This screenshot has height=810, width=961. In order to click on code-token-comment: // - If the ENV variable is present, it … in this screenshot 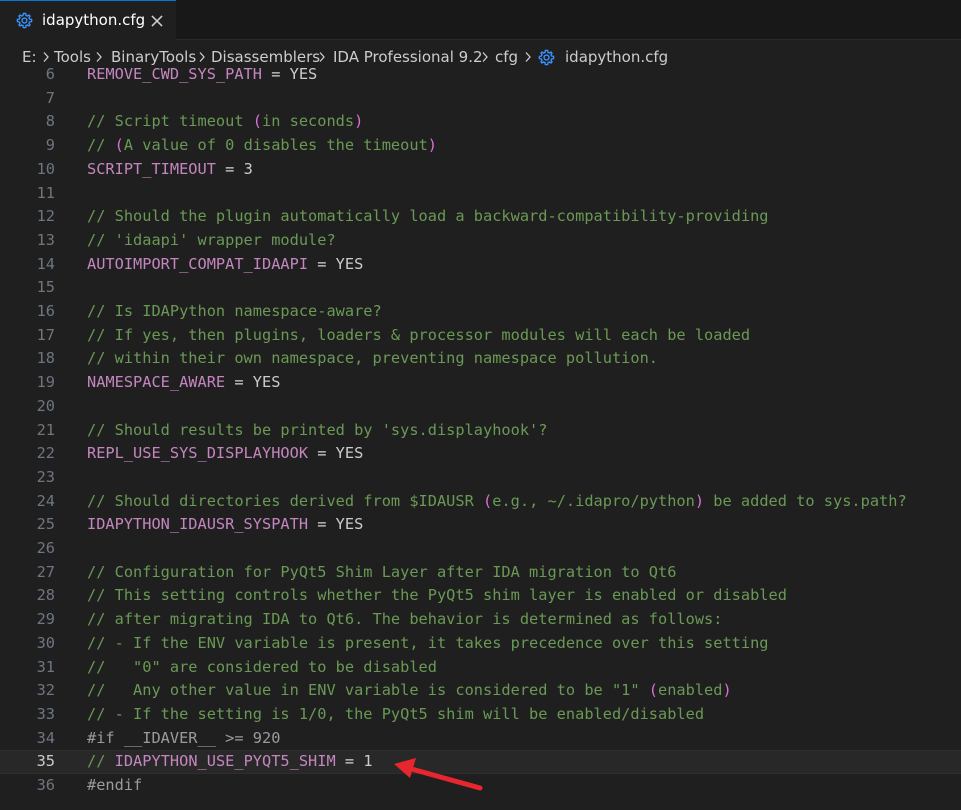, I will do `click(428, 642)`.